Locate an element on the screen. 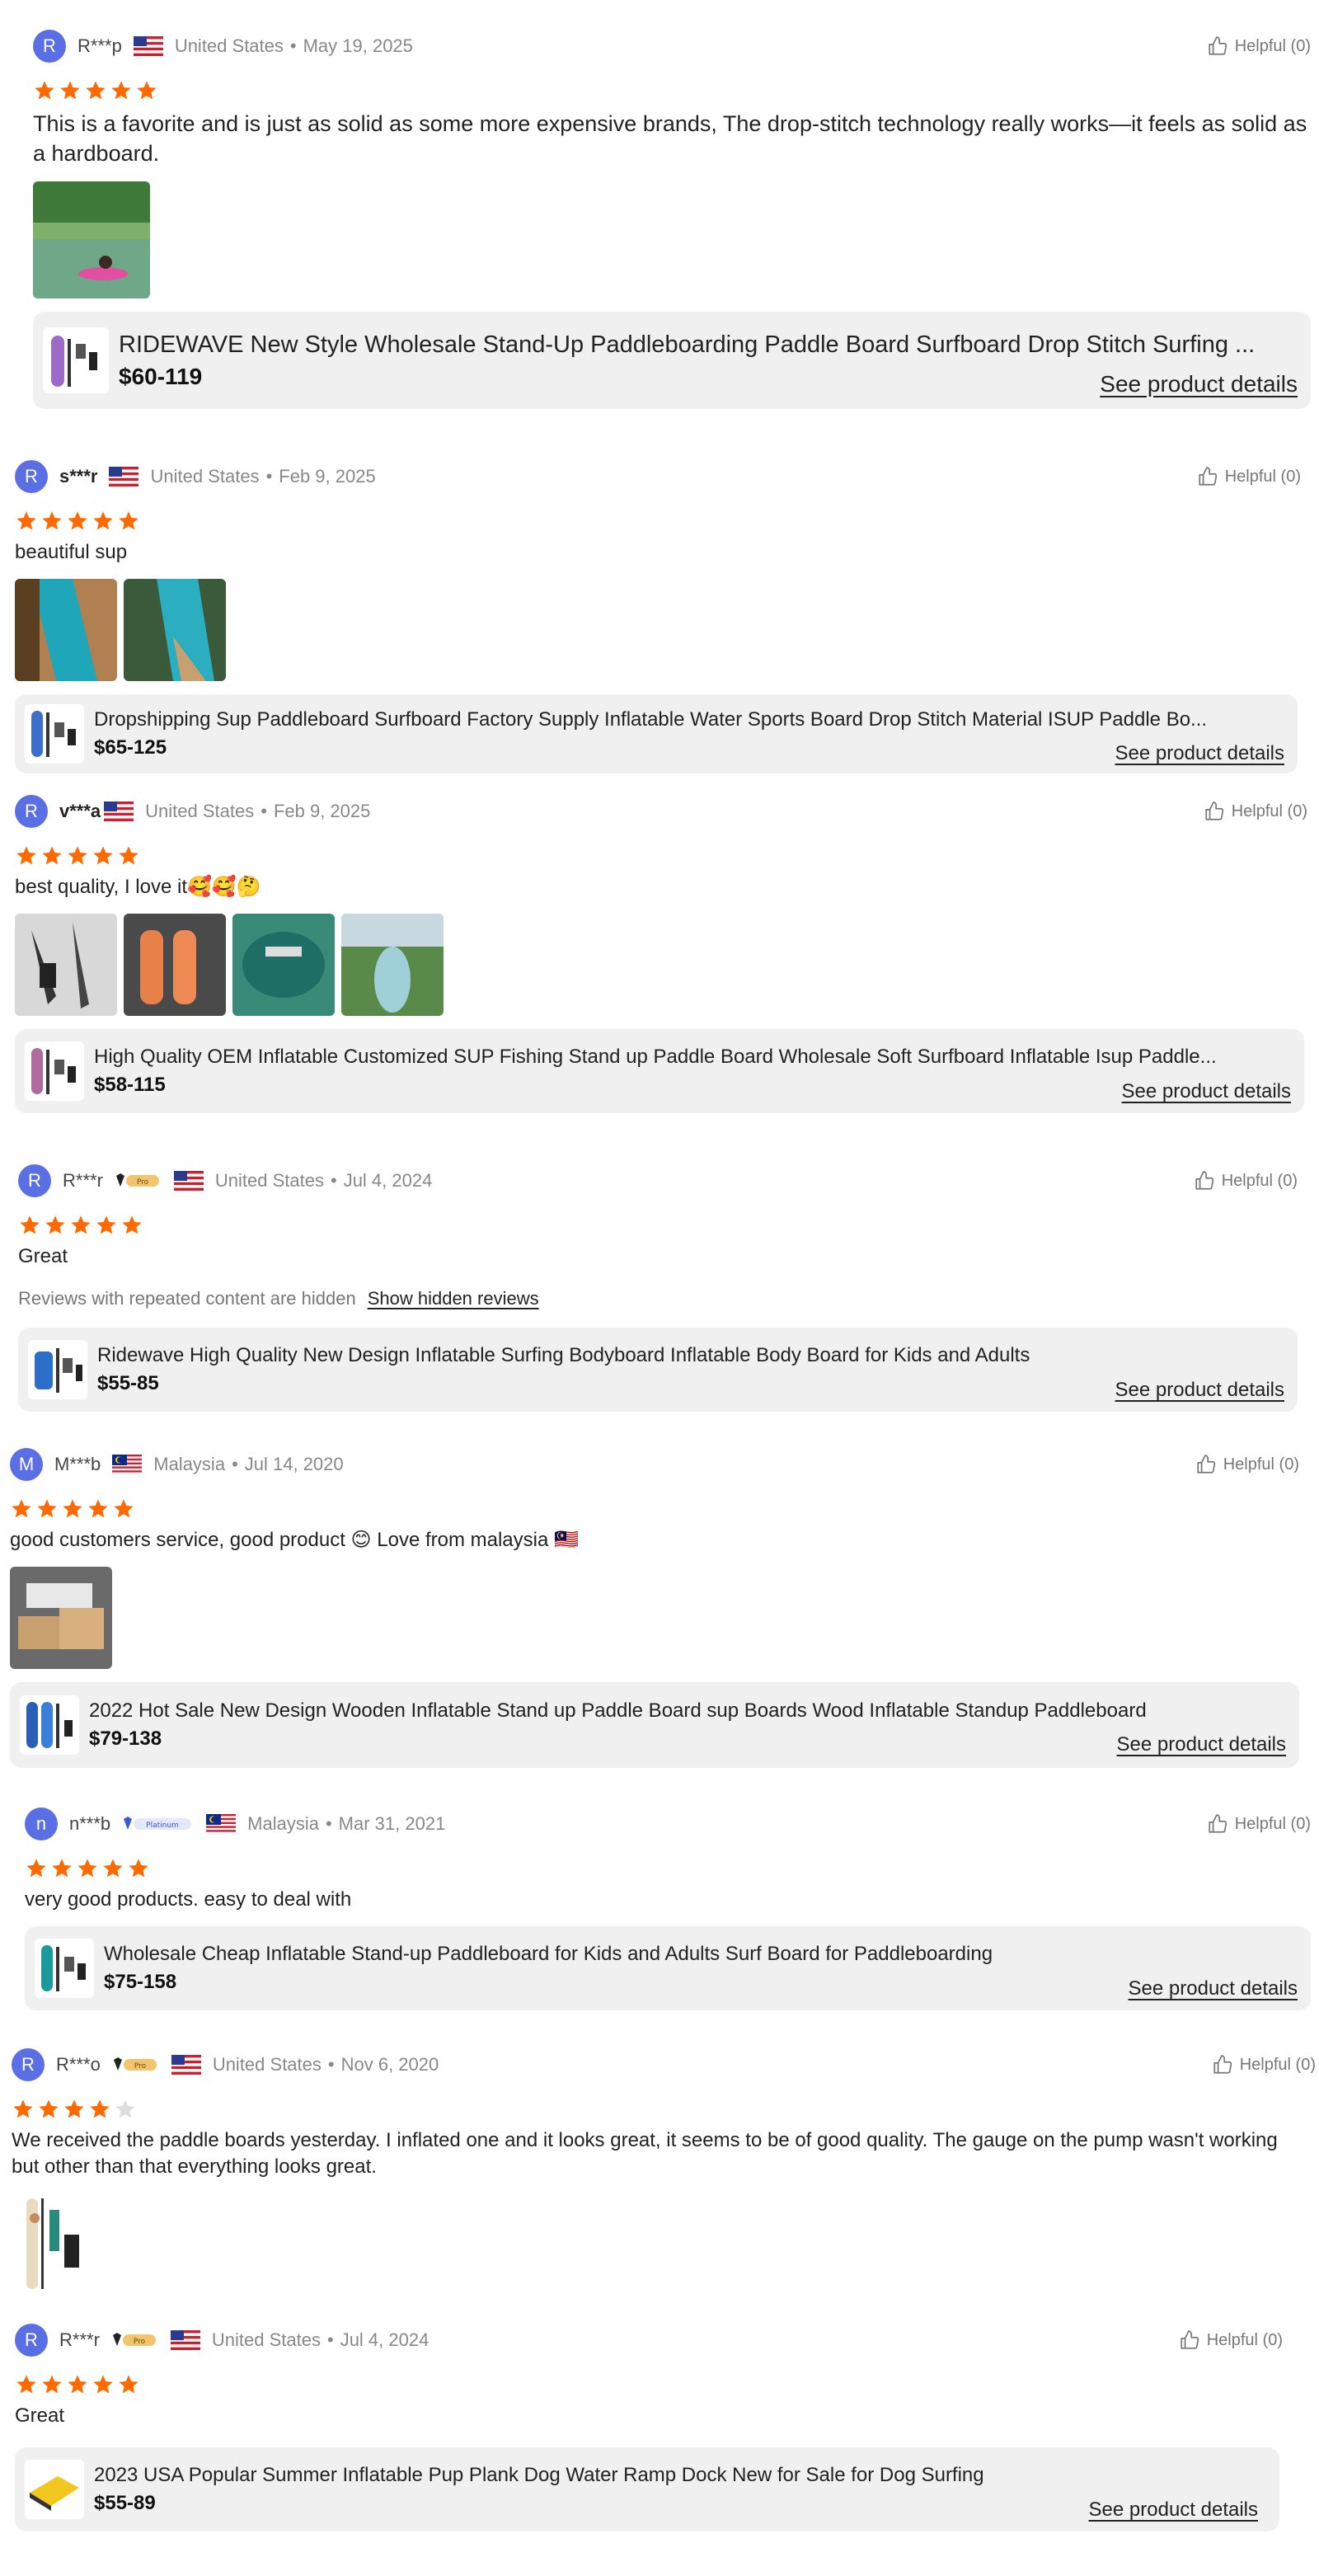 The width and height of the screenshot is (1319, 2576). reviewer-name: M***b is located at coordinates (77, 1464).